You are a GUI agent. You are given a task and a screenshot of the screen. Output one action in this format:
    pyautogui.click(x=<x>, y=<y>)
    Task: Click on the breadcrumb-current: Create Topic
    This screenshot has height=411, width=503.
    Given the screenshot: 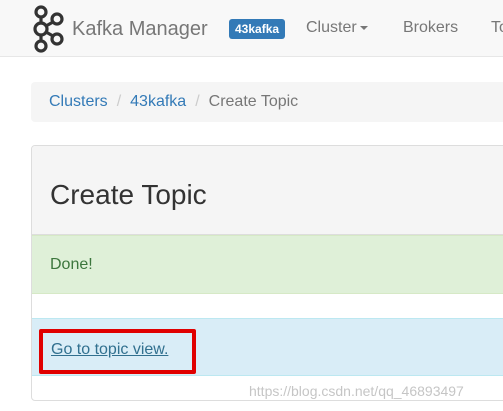 What is the action you would take?
    pyautogui.click(x=253, y=101)
    